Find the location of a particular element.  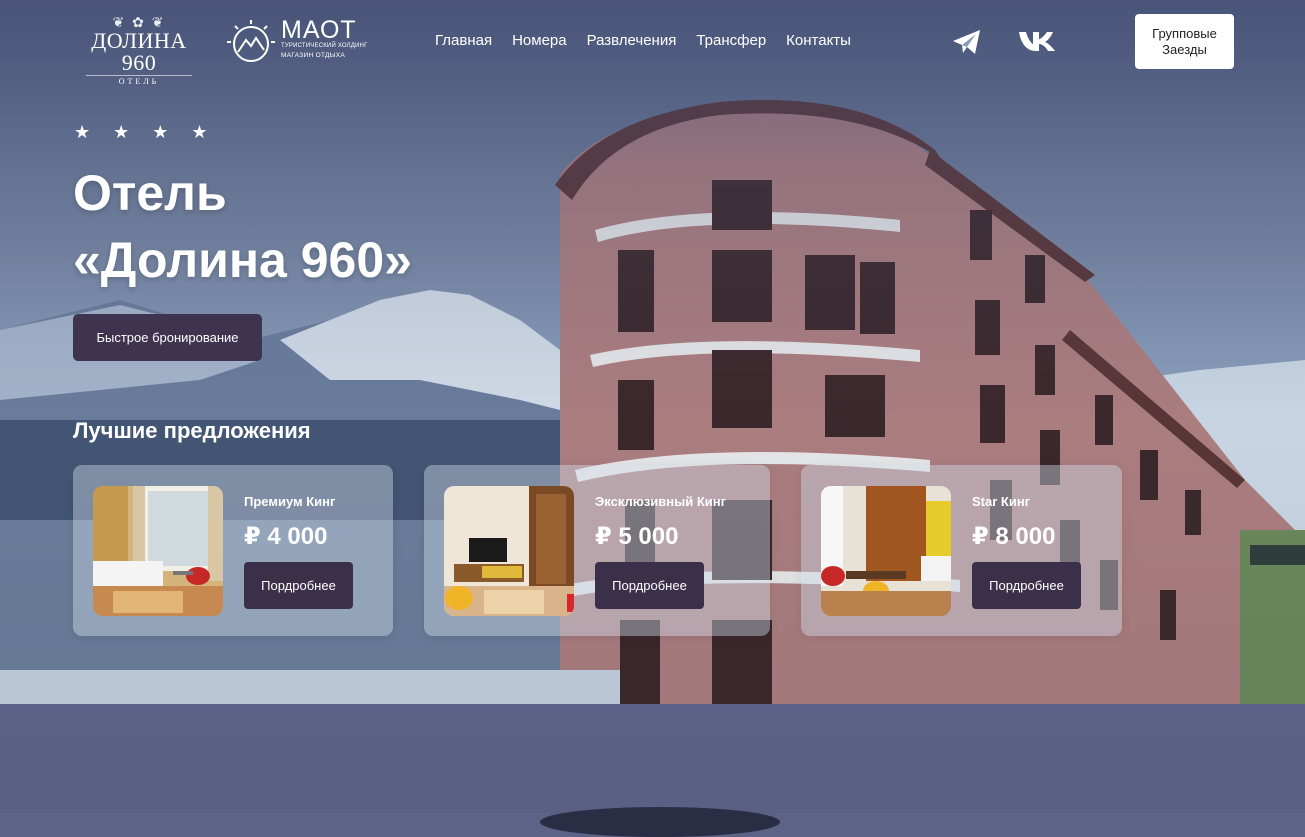

logo-ornament-icon: ❦ ✿ ❦ is located at coordinates (139, 22).